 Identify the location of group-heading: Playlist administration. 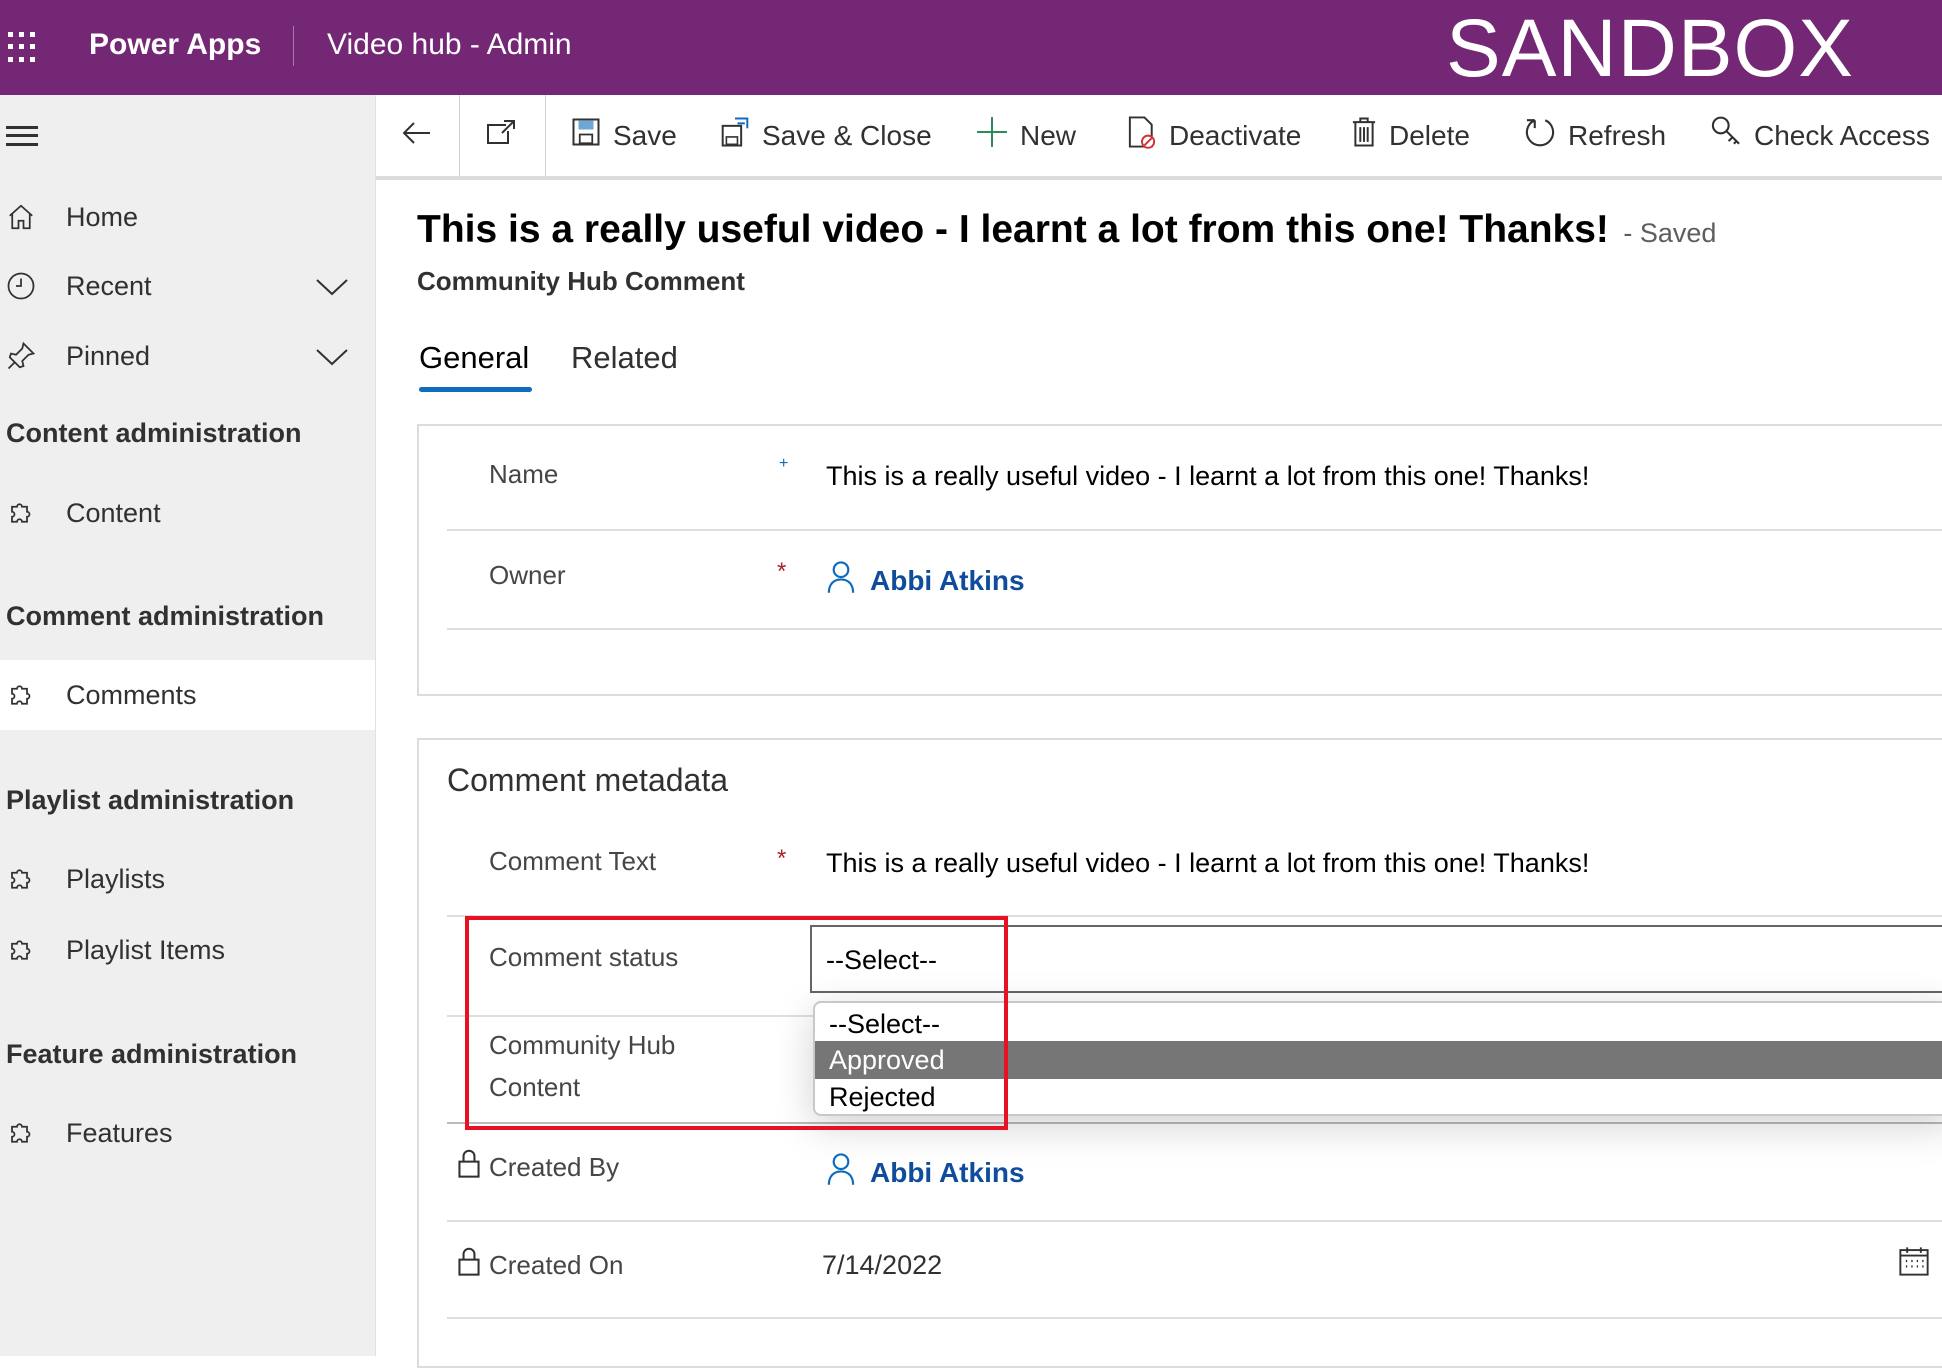
(150, 800).